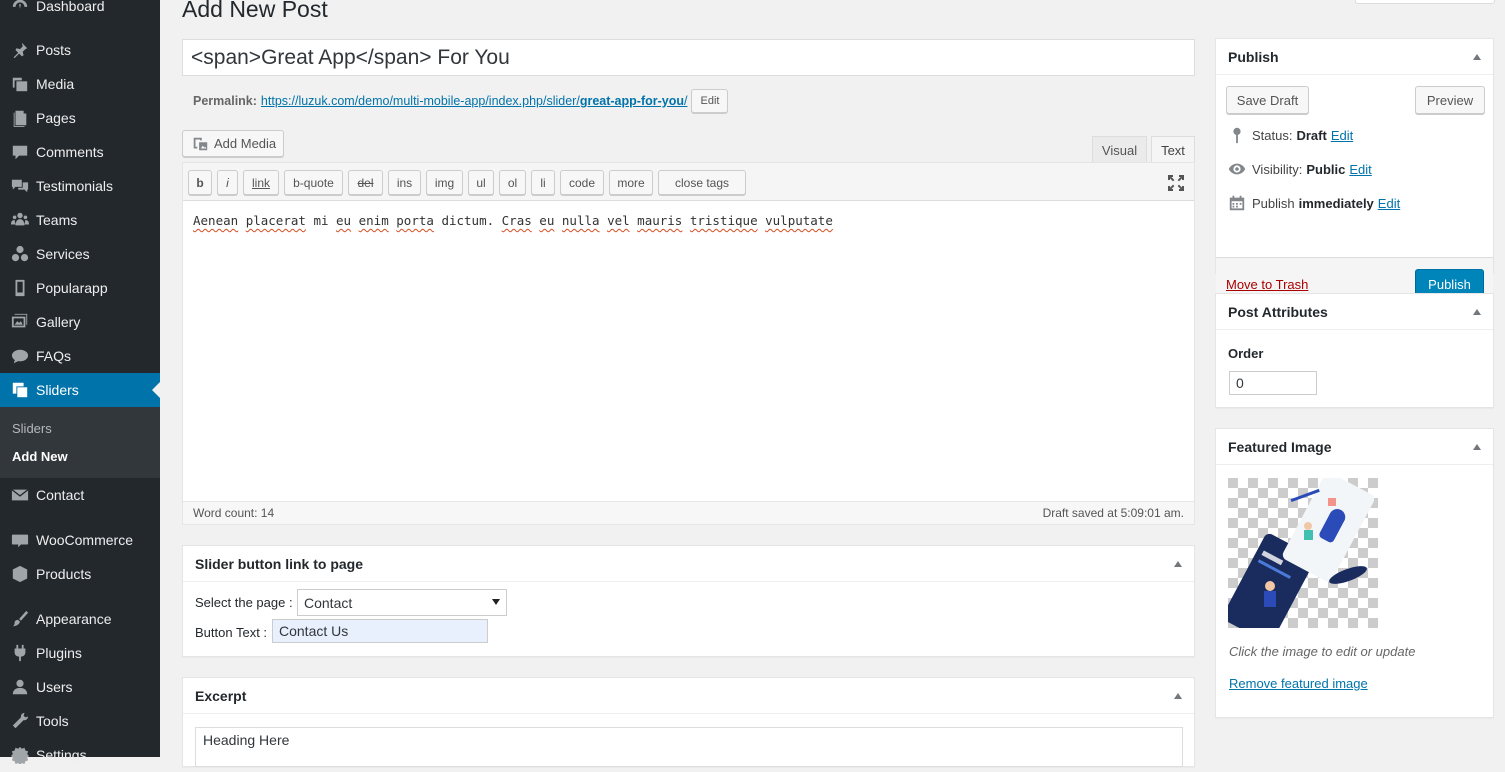 This screenshot has width=1505, height=772. Describe the element at coordinates (1273, 383) in the screenshot. I see `order-input: 0` at that location.